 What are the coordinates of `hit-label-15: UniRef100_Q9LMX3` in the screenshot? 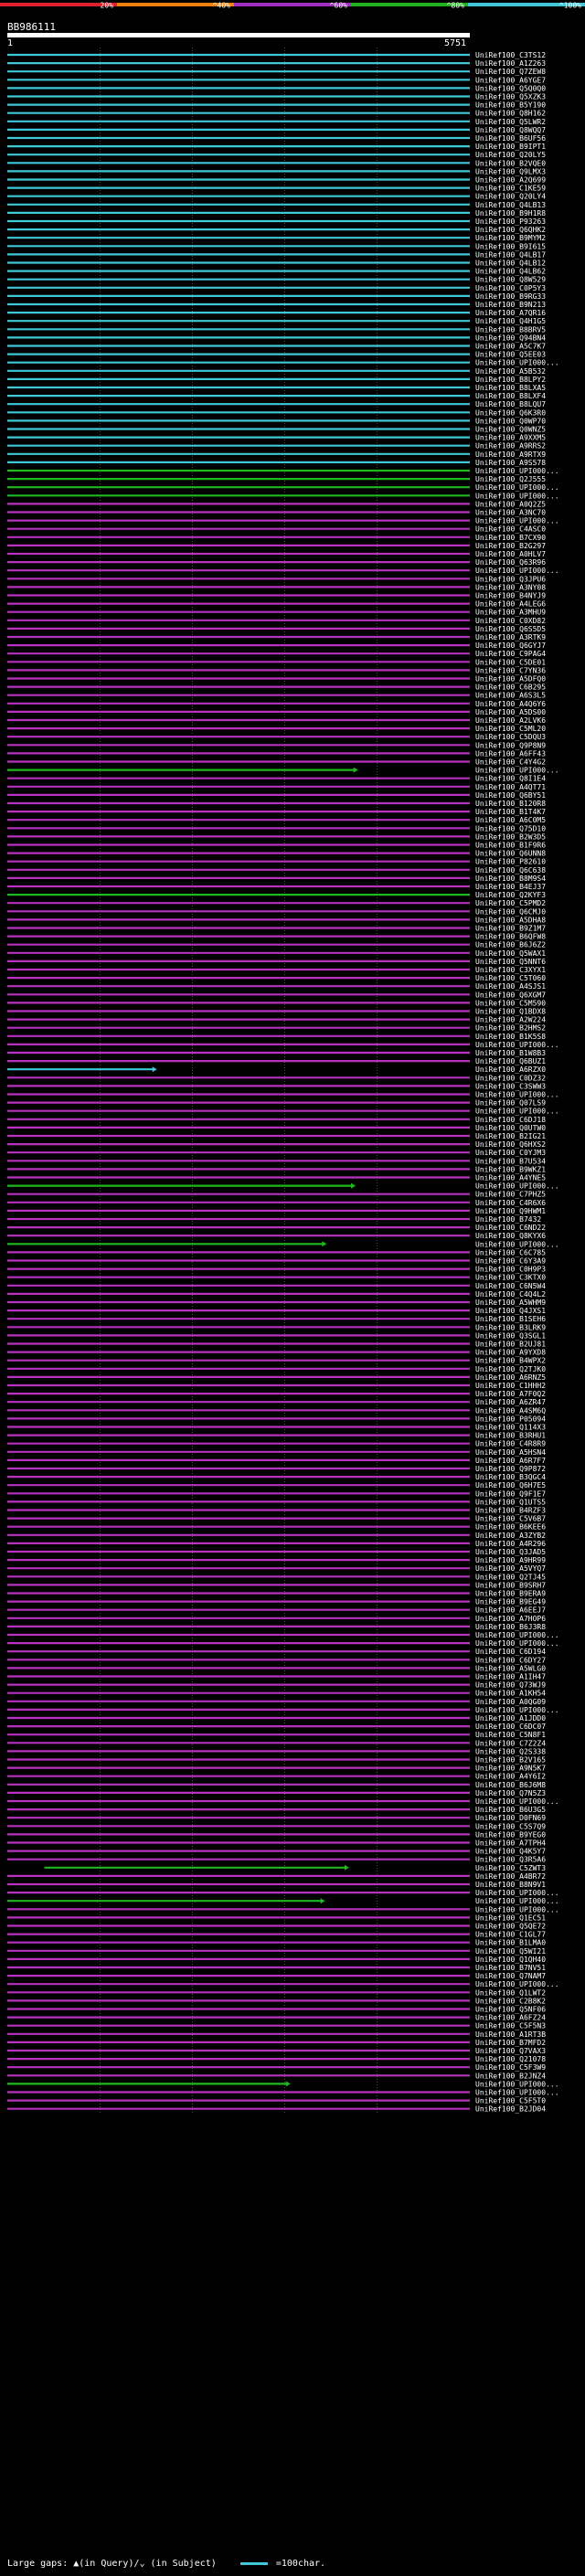 It's located at (511, 171).